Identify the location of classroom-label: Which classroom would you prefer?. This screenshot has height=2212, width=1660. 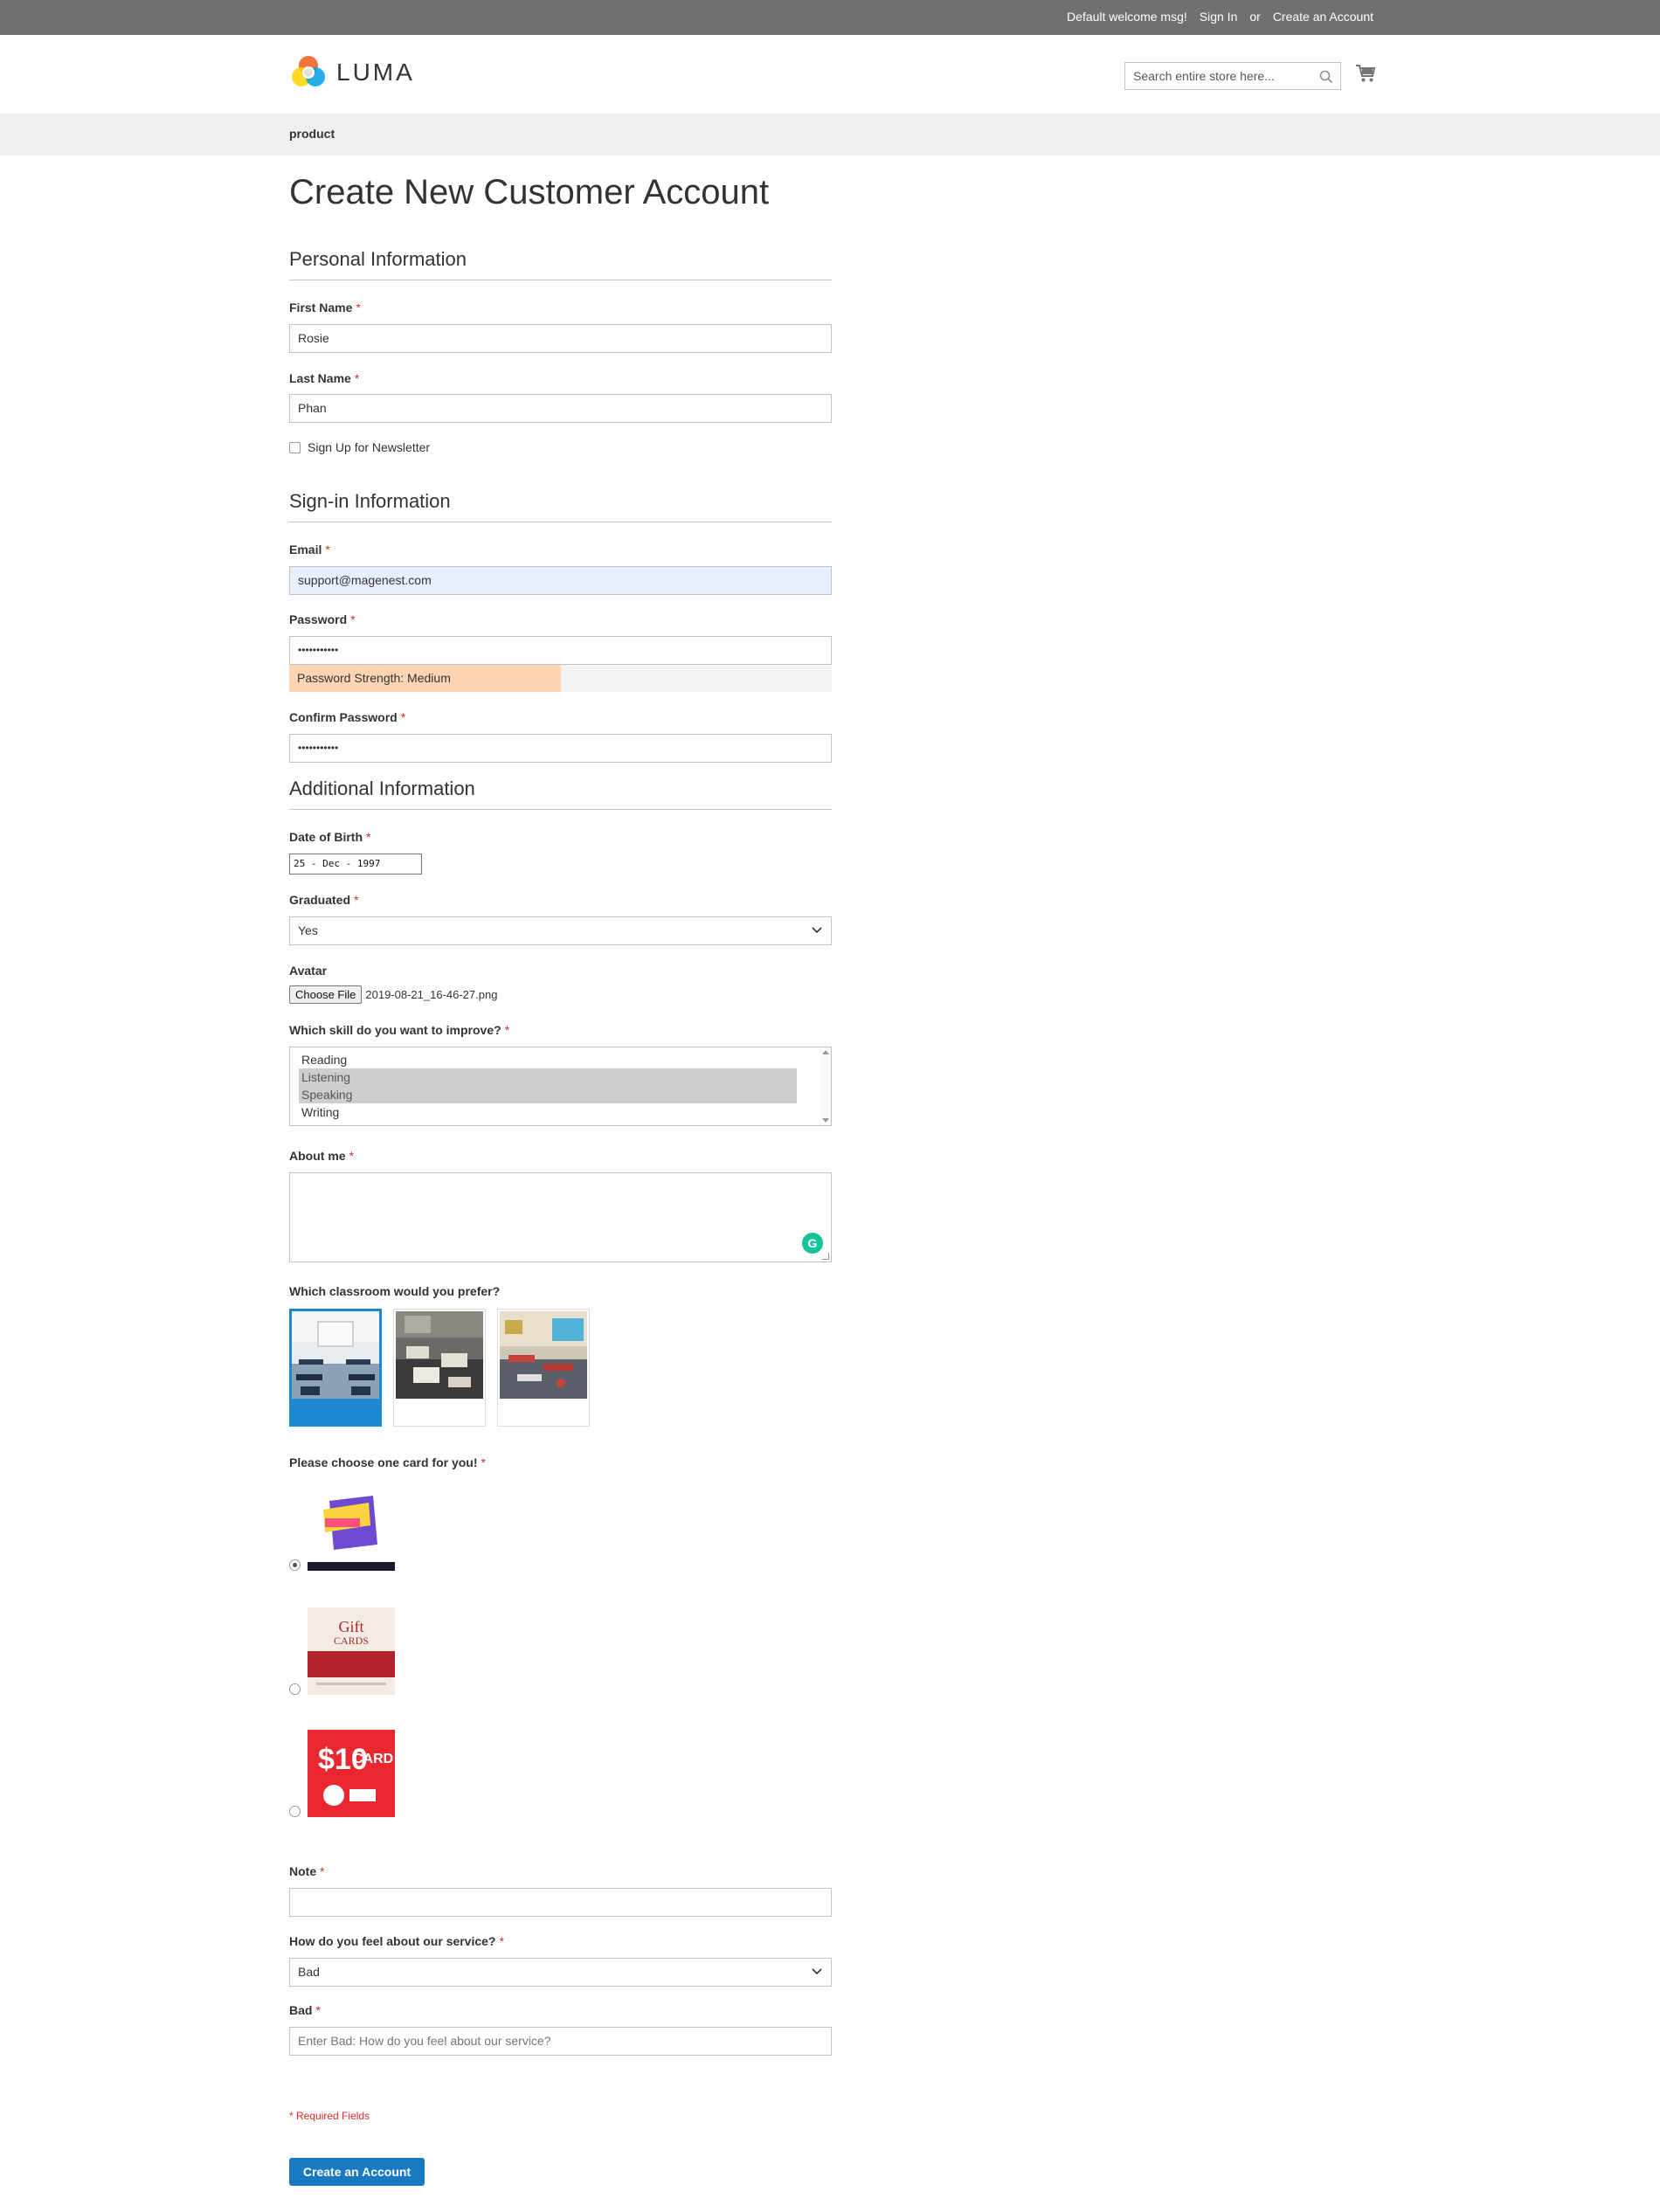
(395, 1291).